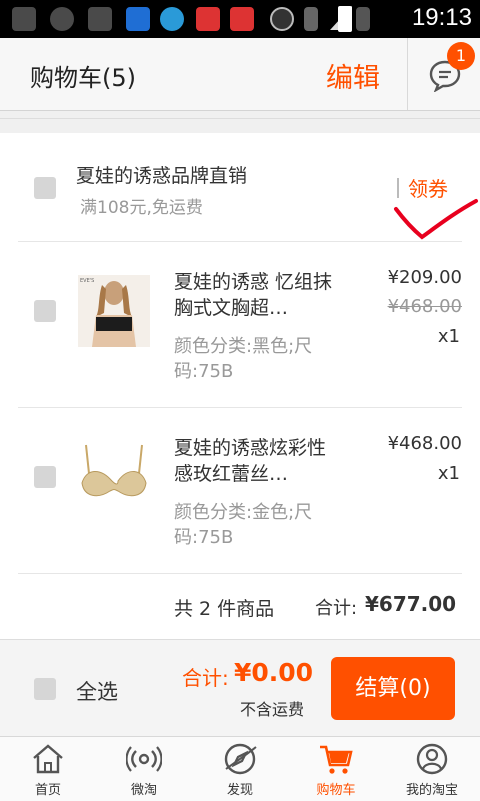 Image resolution: width=480 pixels, height=801 pixels. I want to click on cart-icon, so click(336, 759).